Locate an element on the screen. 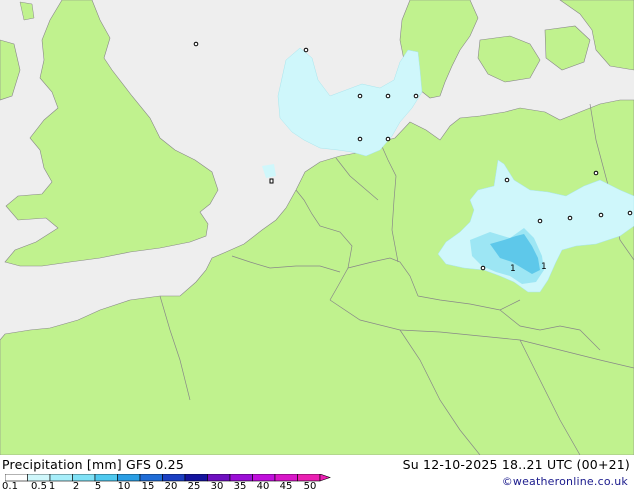 Image resolution: width=634 pixels, height=492 pixels. colorbar-tick-label: 2 is located at coordinates (76, 486).